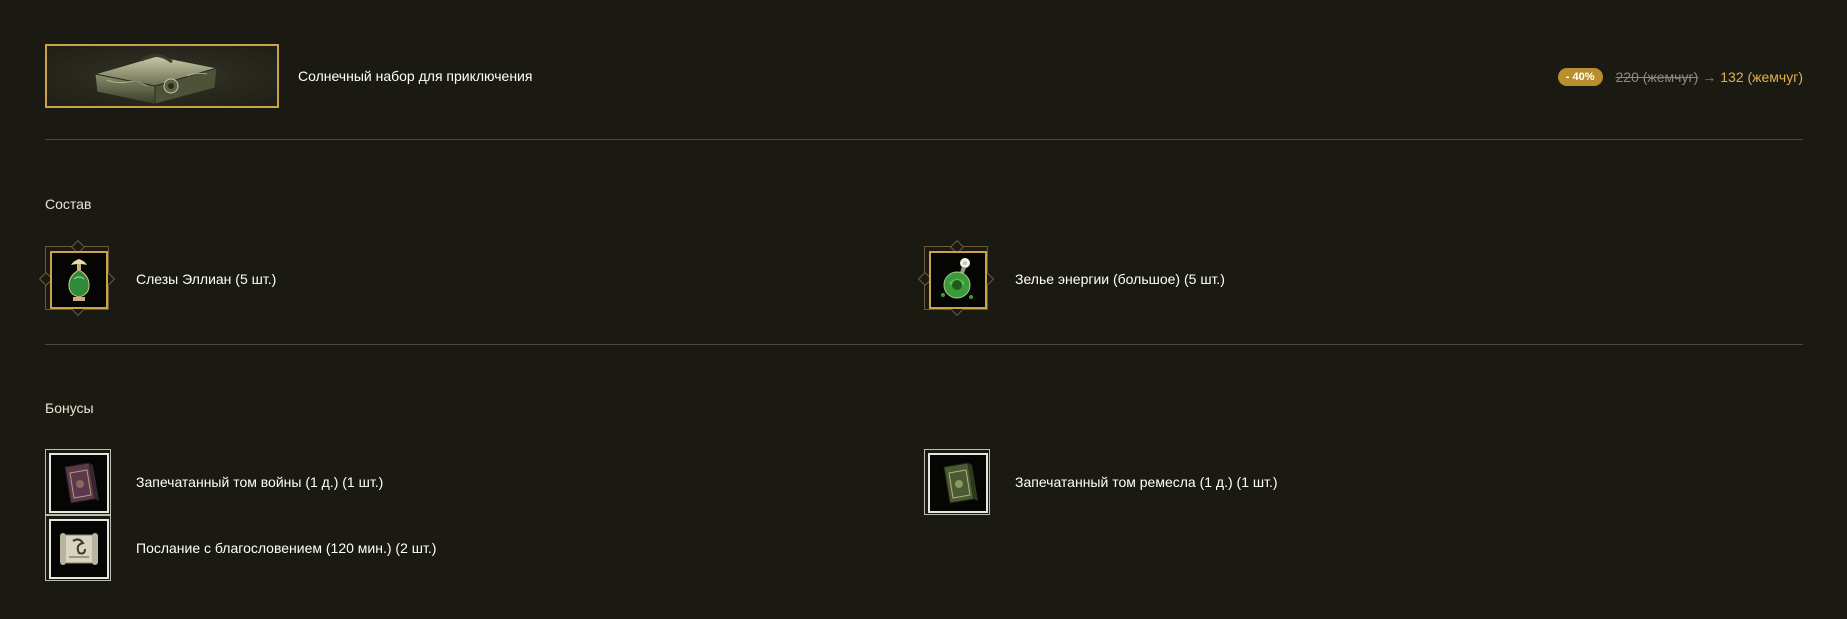 The image size is (1847, 619). Describe the element at coordinates (1120, 279) in the screenshot. I see `item-label: Зелье энергии (большое) (5 шт.)` at that location.